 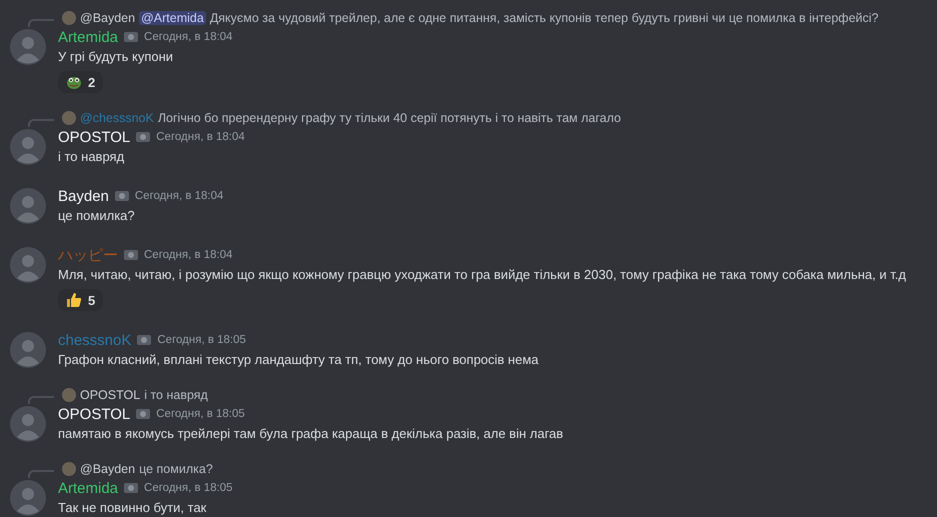 What do you see at coordinates (83, 196) in the screenshot?
I see `username: Bayden` at bounding box center [83, 196].